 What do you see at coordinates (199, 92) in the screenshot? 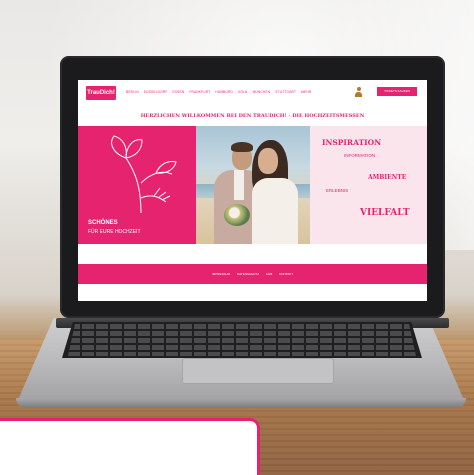
I see `nav-item-frankfurt: FRANKFURT` at bounding box center [199, 92].